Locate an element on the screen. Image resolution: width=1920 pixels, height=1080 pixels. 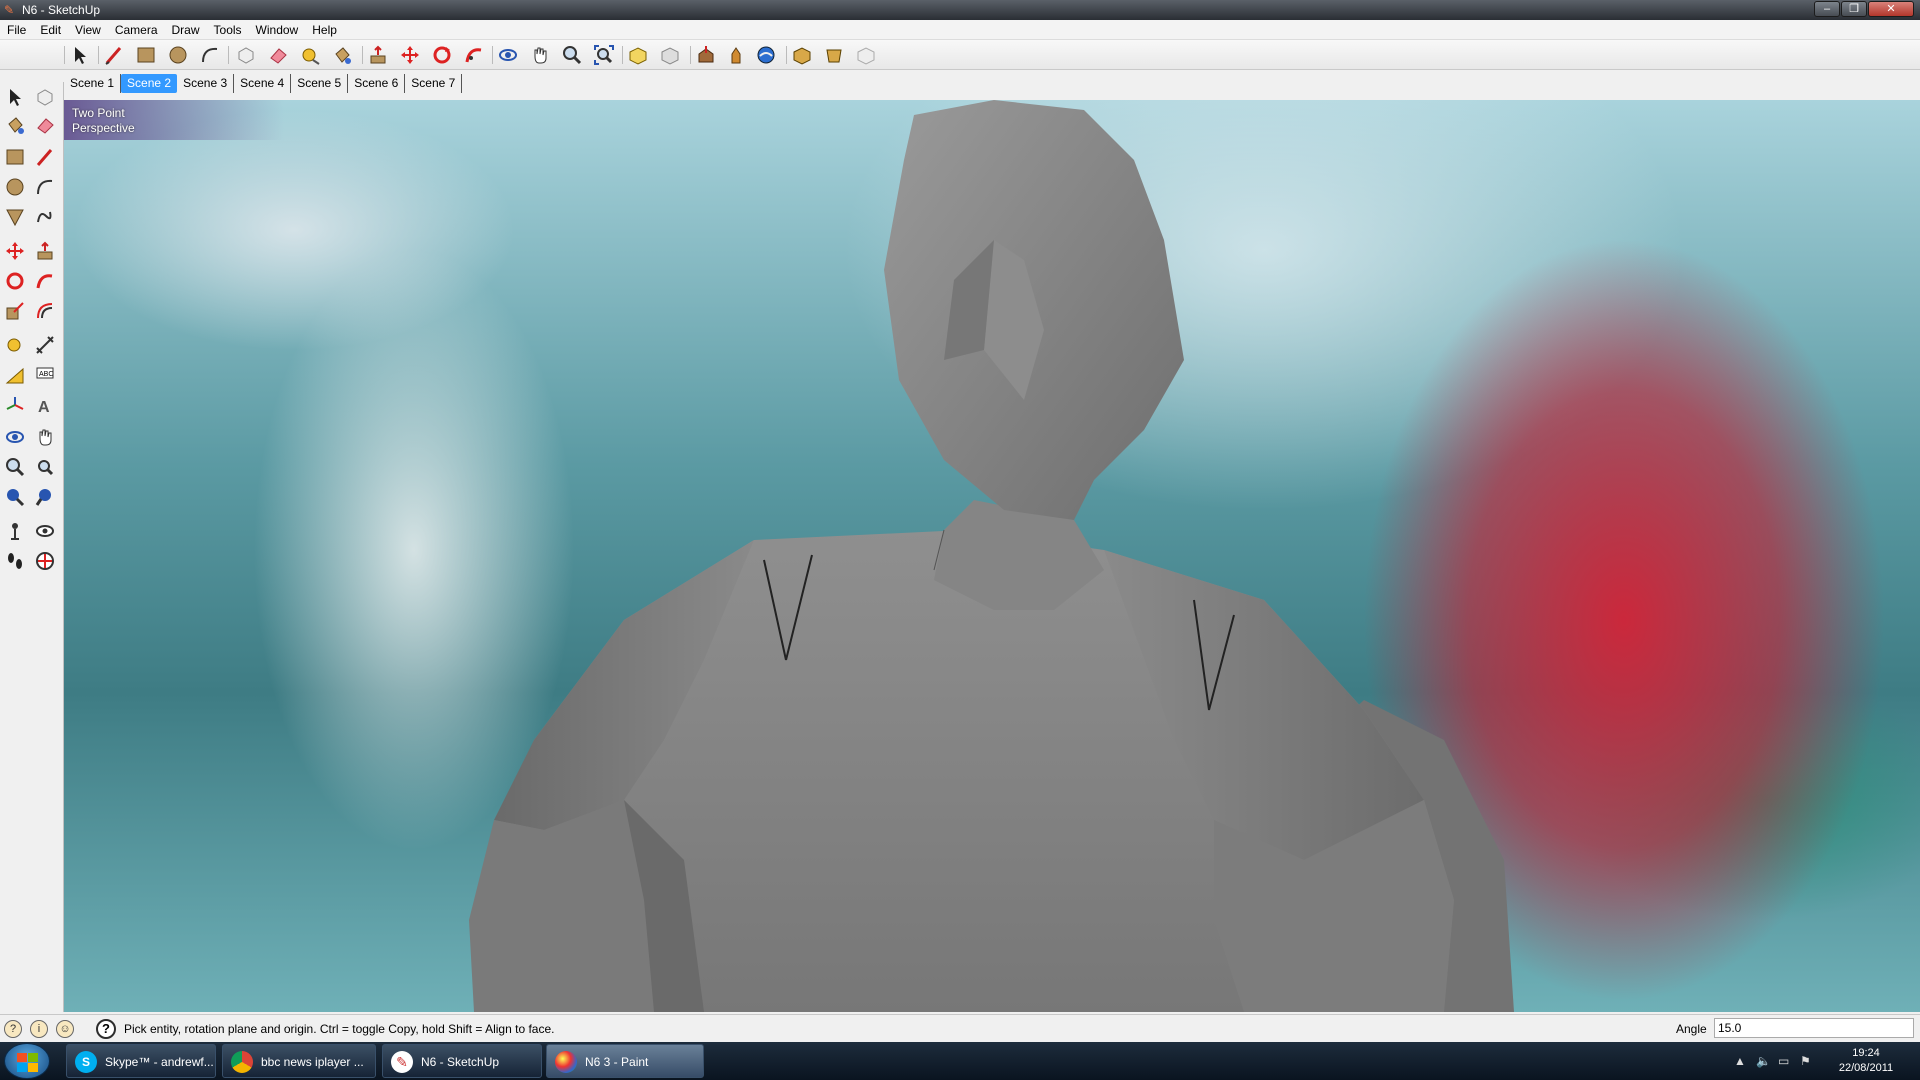
get-models-icon is located at coordinates (706, 55).